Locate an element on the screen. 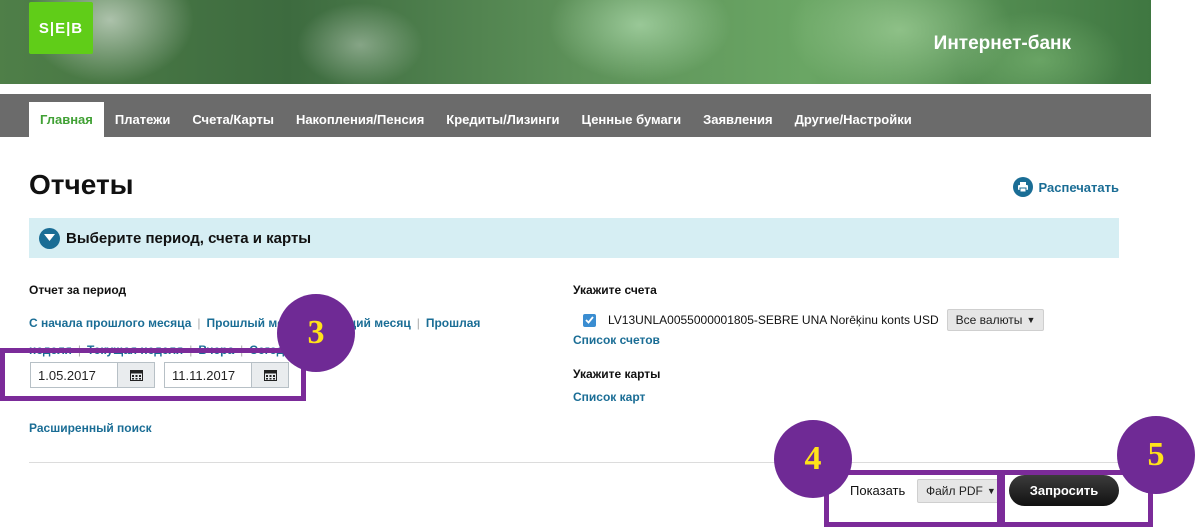  advanced-search-link: Расширенный поиск is located at coordinates (90, 428).